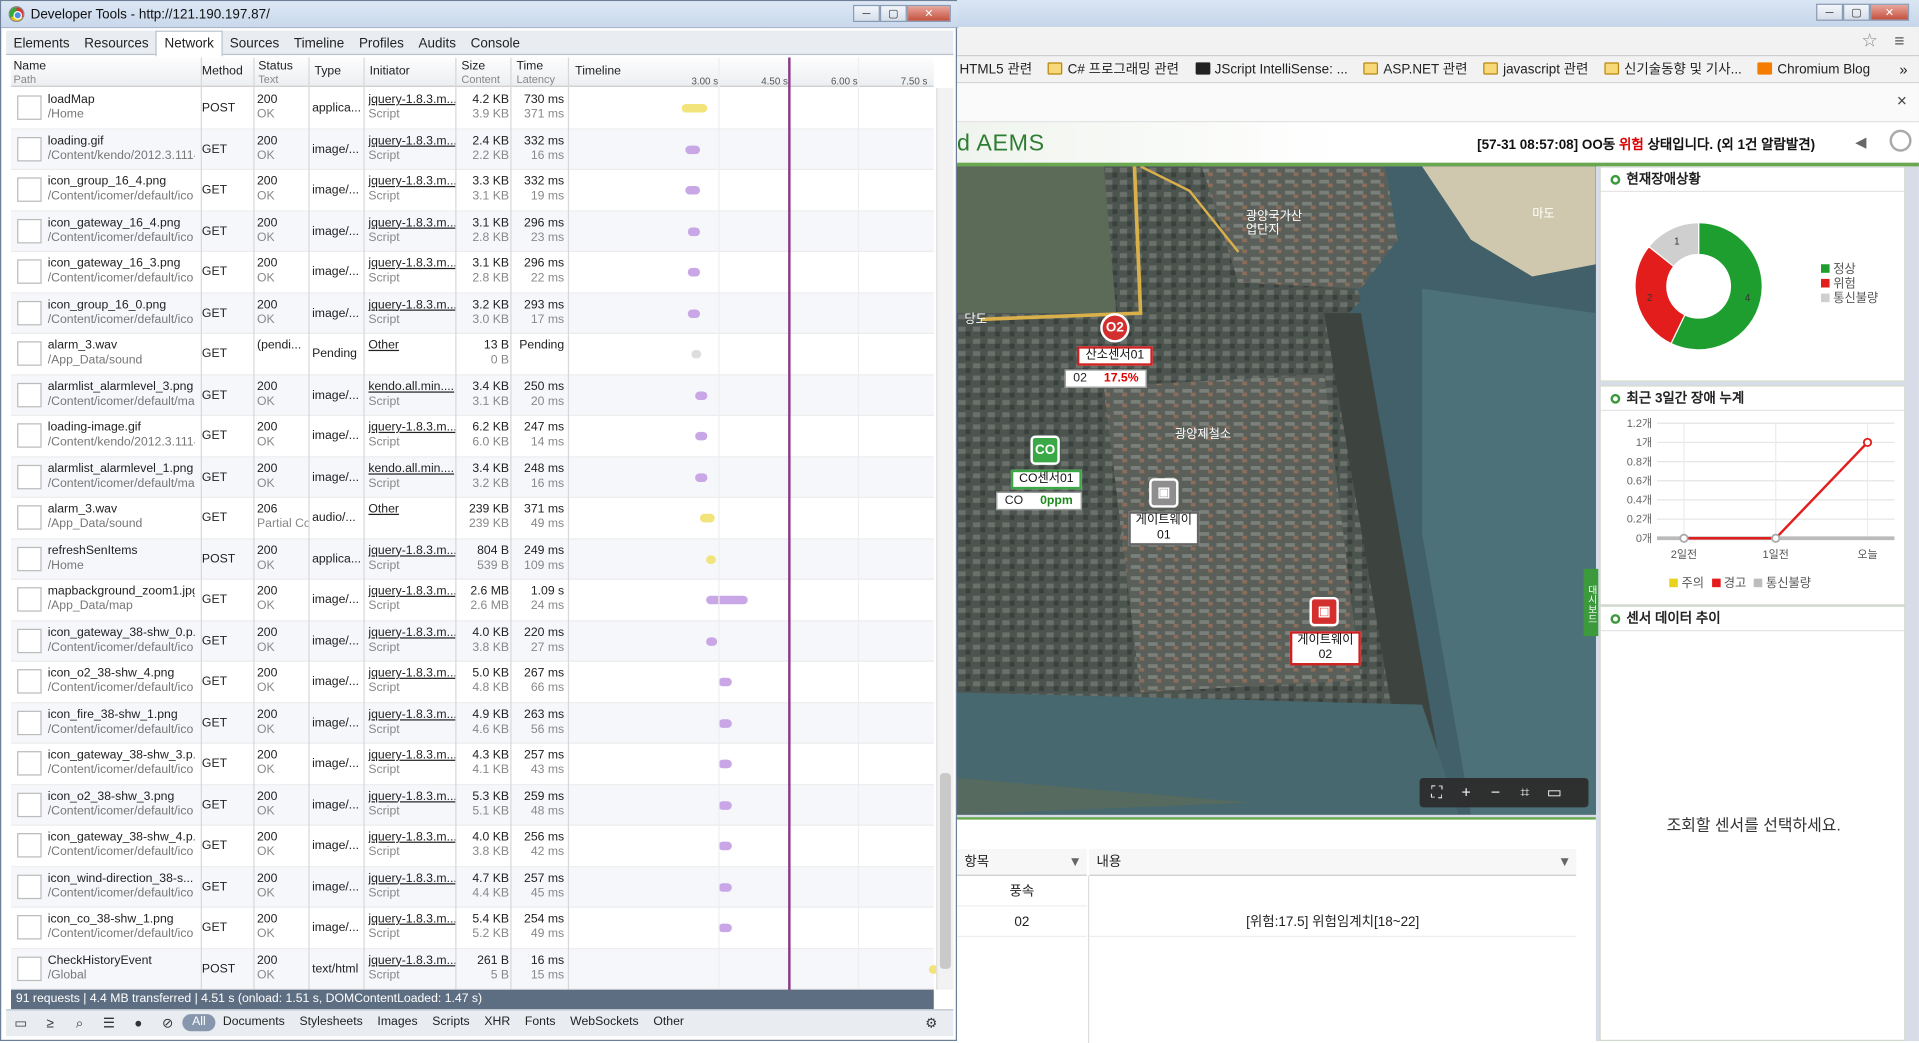 The width and height of the screenshot is (1919, 1043). Describe the element at coordinates (121, 148) in the screenshot. I see `request-name: loading.gif/Content/kendo/2012.3.1114` at that location.